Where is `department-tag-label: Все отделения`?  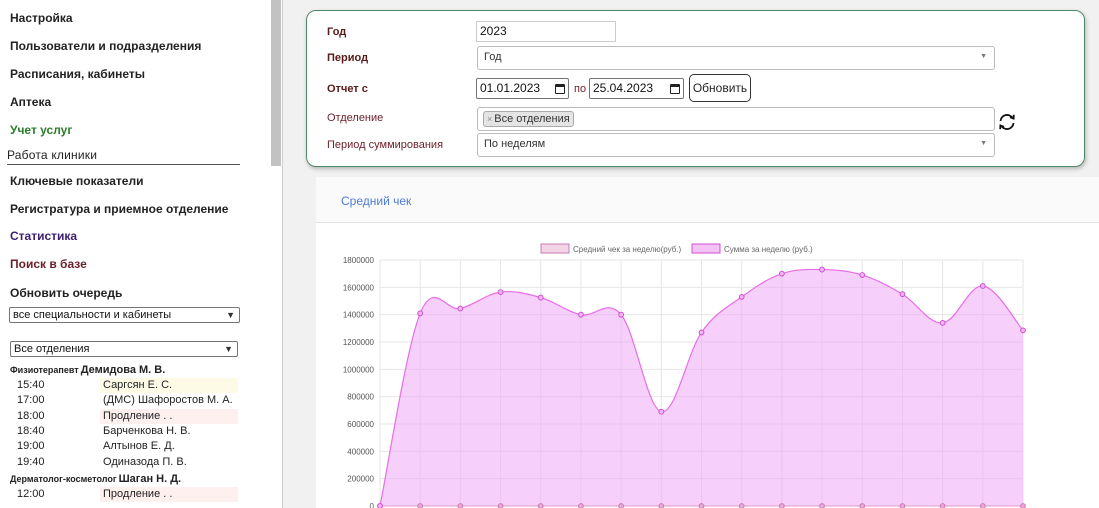 department-tag-label: Все отделения is located at coordinates (532, 119).